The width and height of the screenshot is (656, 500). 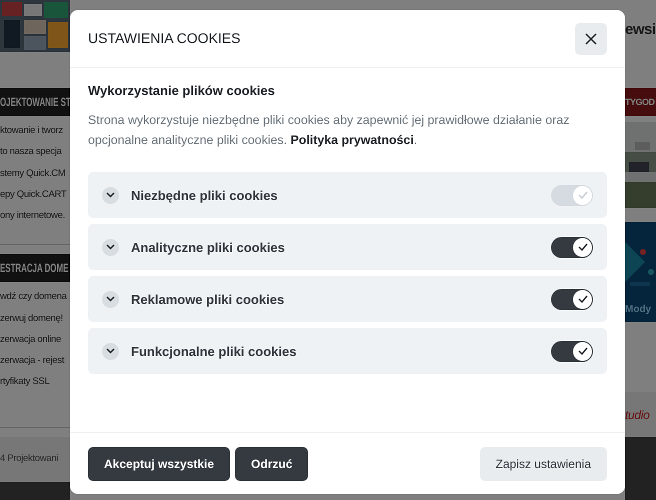 I want to click on category-label: Funkcjonalne pliki cookies, so click(x=214, y=351).